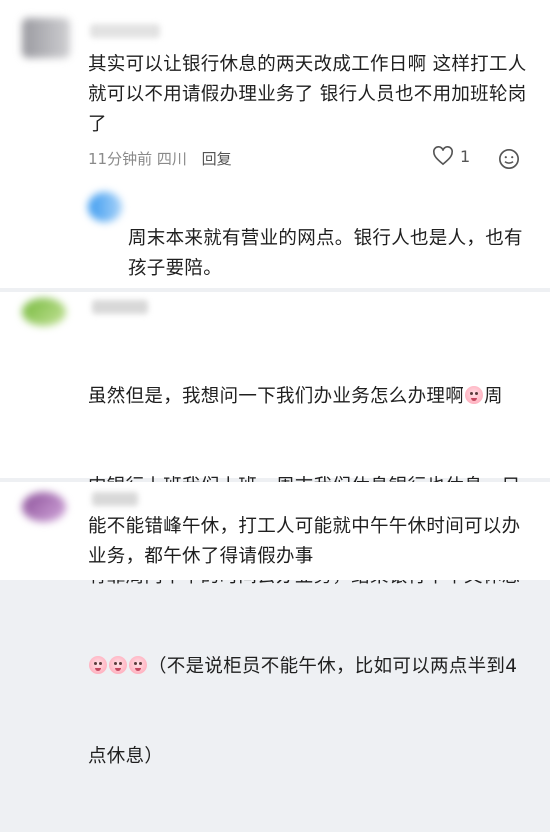 The image size is (550, 832). What do you see at coordinates (325, 253) in the screenshot?
I see `reply-text: 周末本来就有营业的网点。银行人也是人，也有孩子要陪。` at bounding box center [325, 253].